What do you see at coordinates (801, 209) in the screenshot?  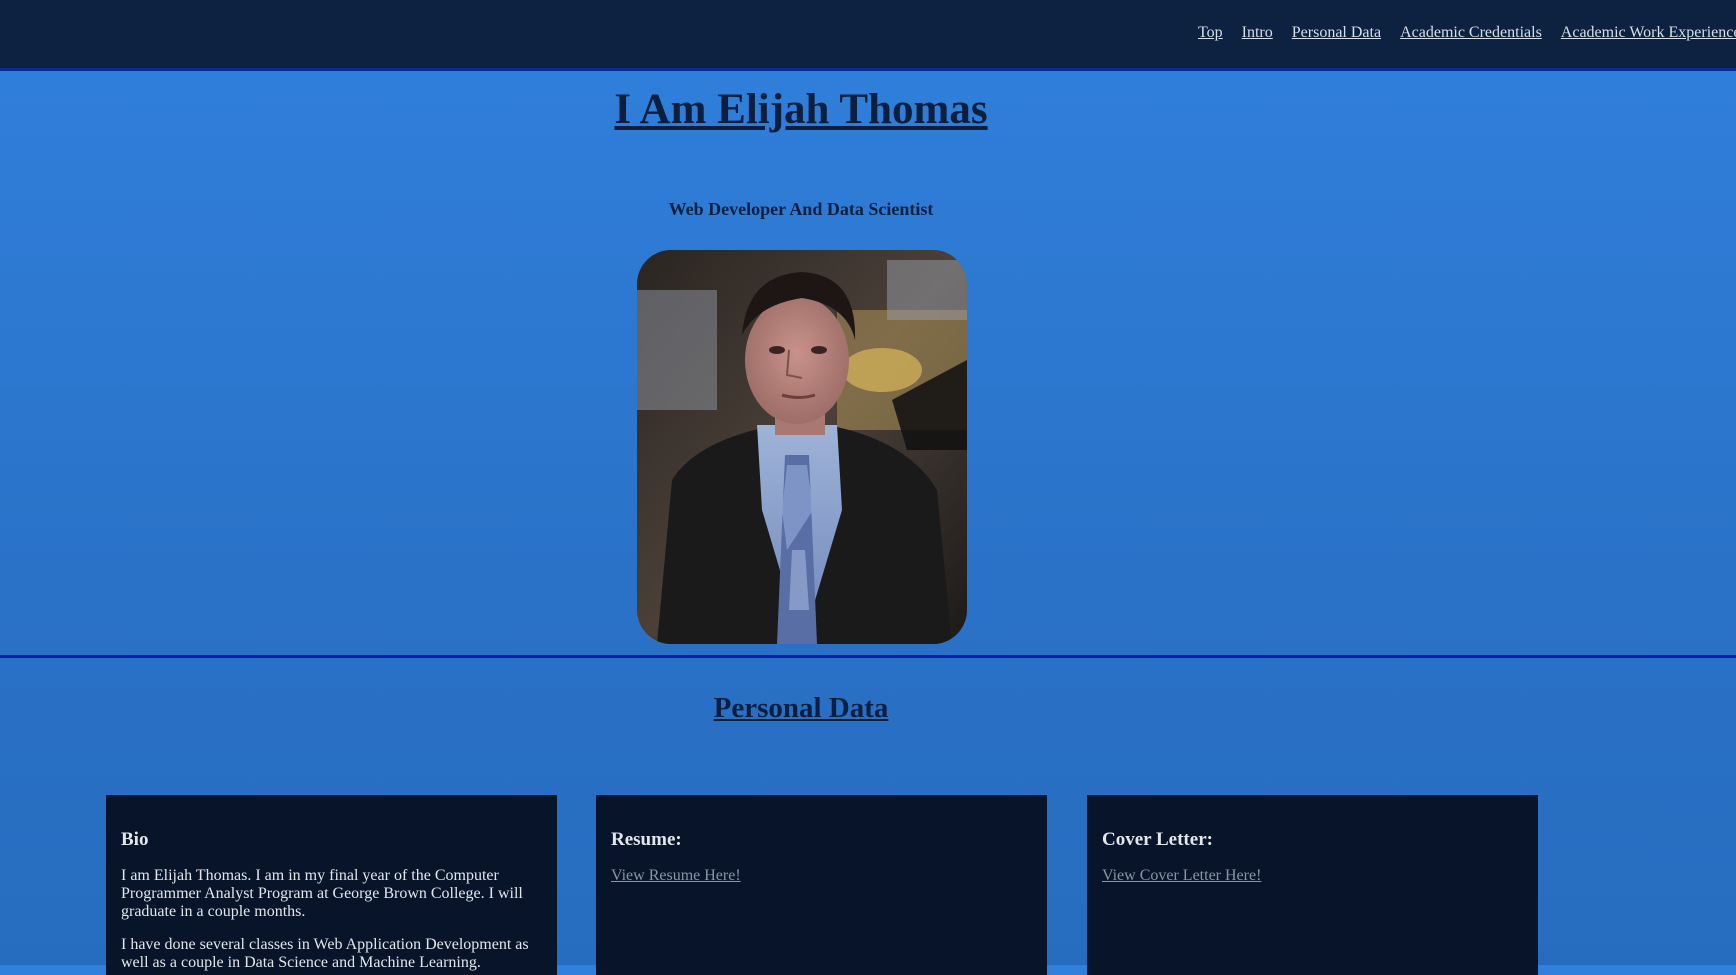 I see `page-subtitle: Web Developer And Data Scientist` at bounding box center [801, 209].